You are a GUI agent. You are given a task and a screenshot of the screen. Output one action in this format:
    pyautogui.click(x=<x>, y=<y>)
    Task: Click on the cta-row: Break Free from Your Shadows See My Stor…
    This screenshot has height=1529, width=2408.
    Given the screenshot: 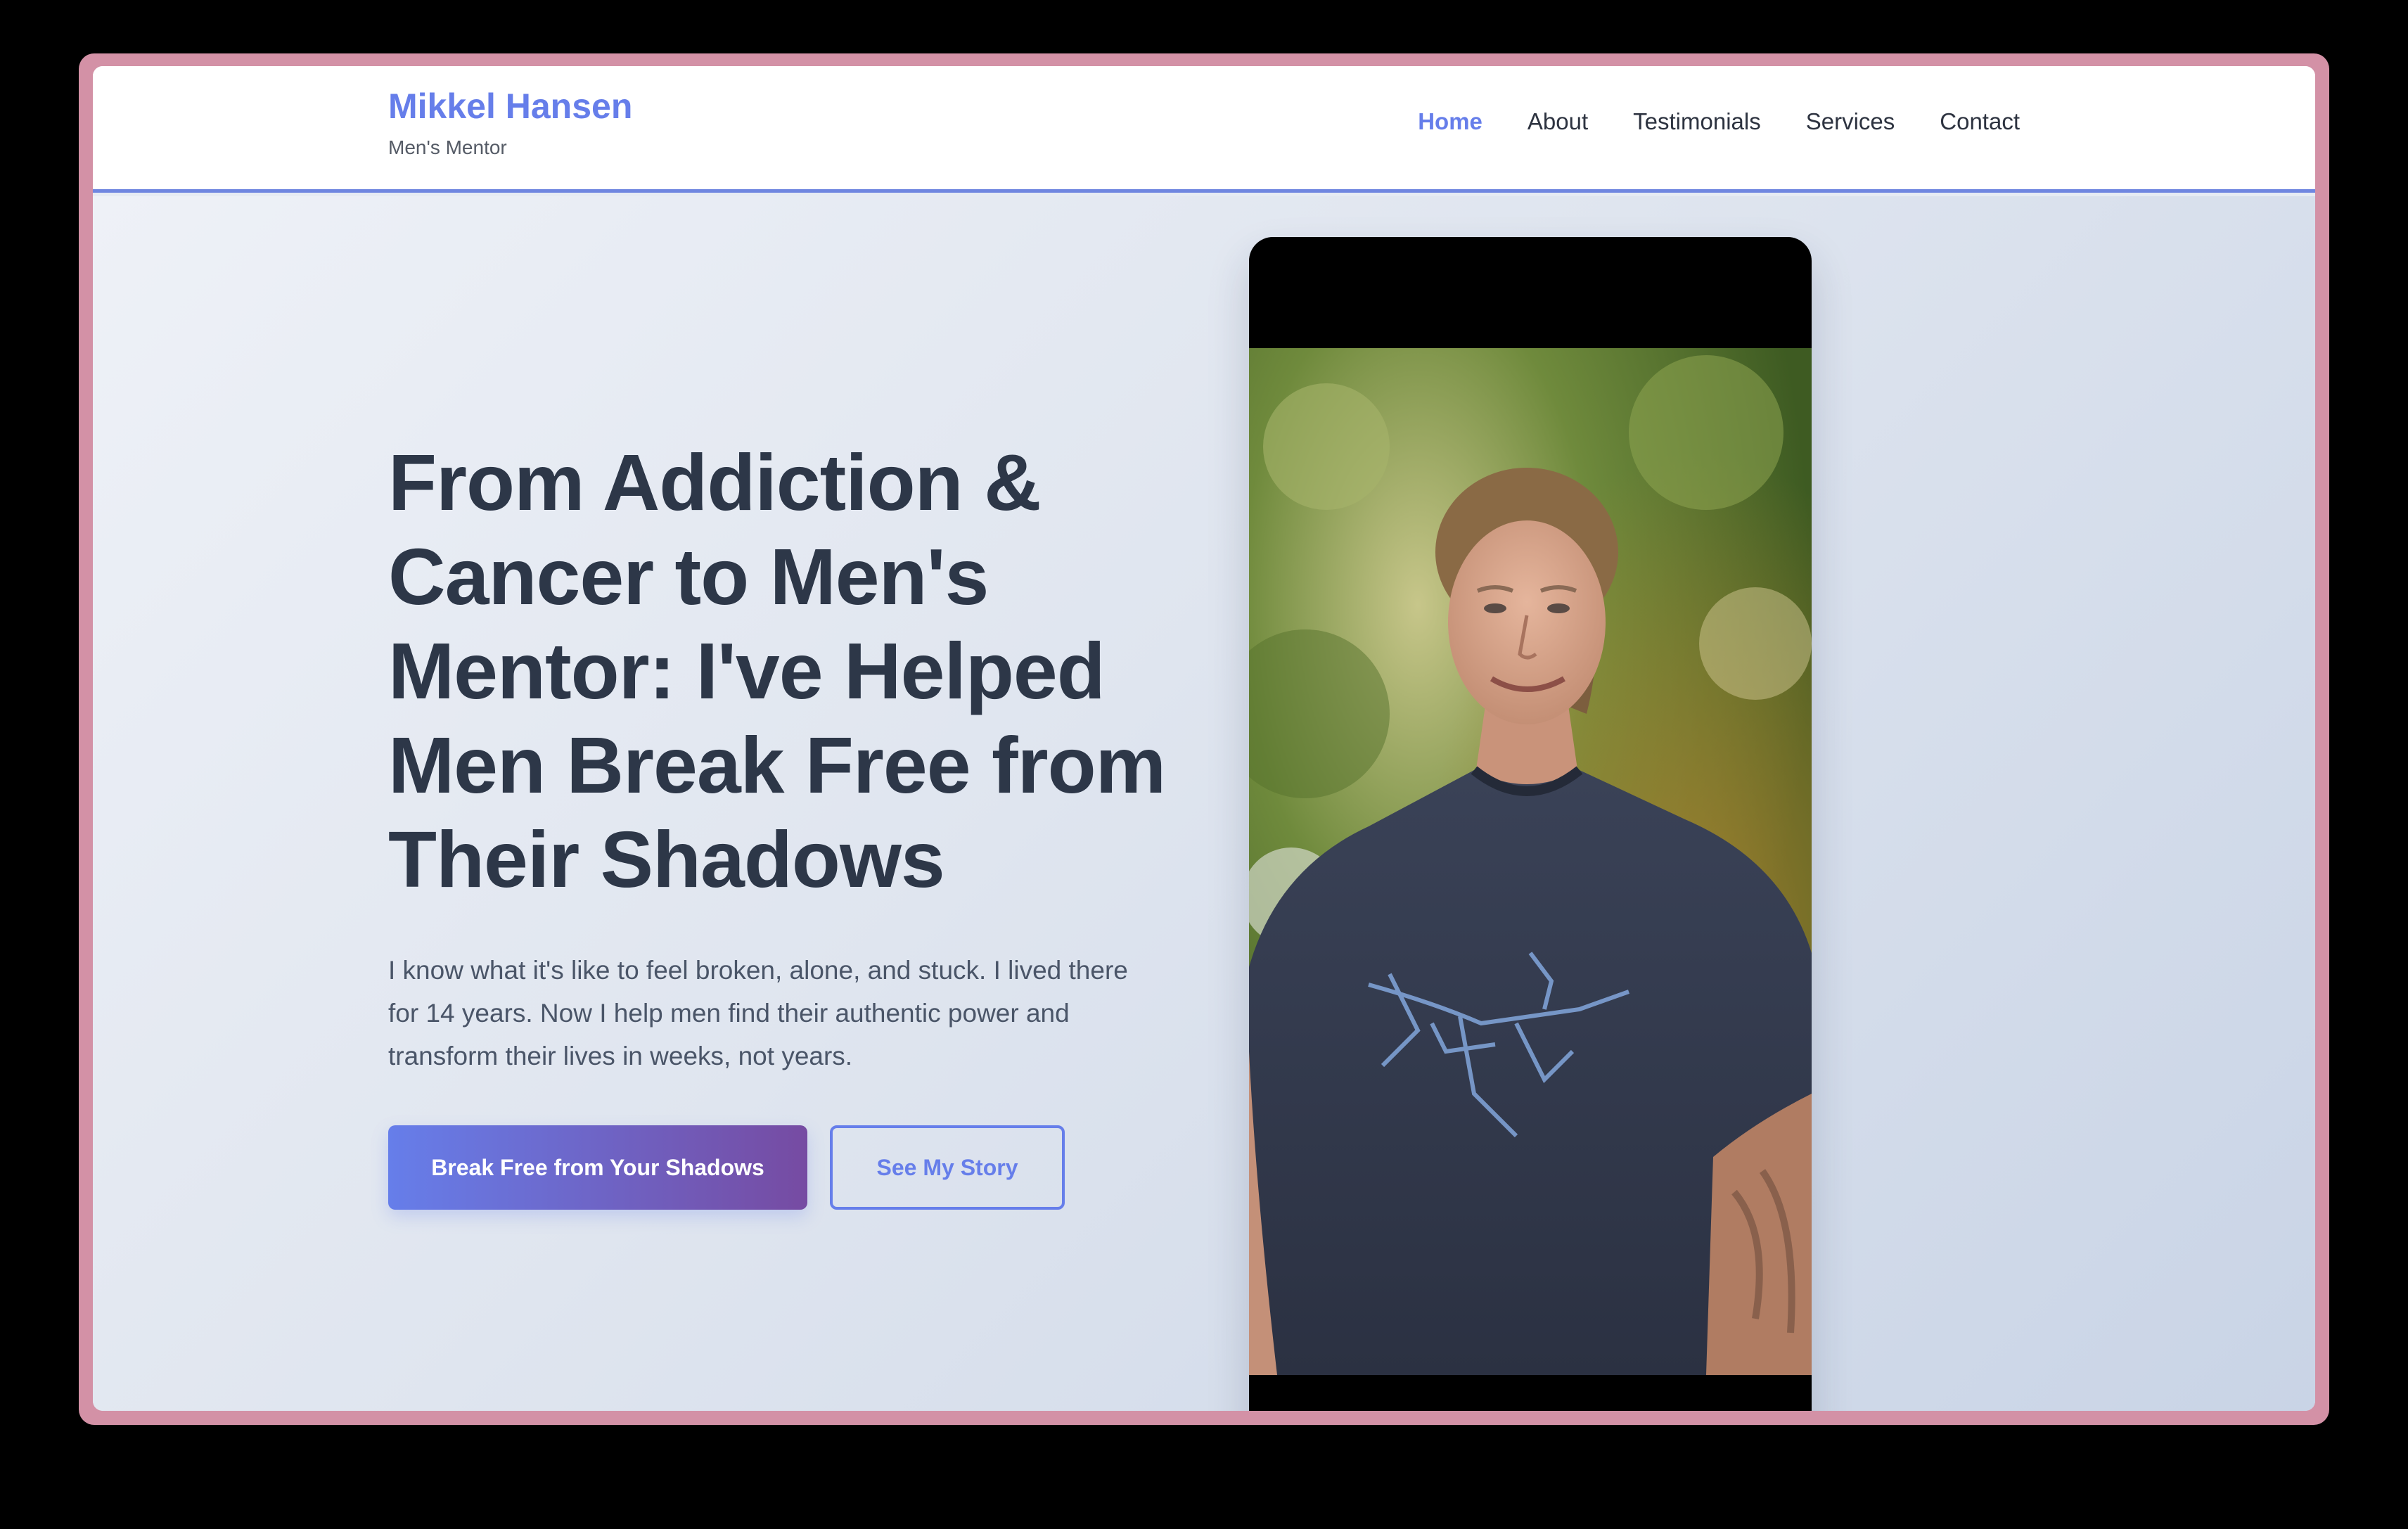 What is the action you would take?
    pyautogui.click(x=782, y=1167)
    